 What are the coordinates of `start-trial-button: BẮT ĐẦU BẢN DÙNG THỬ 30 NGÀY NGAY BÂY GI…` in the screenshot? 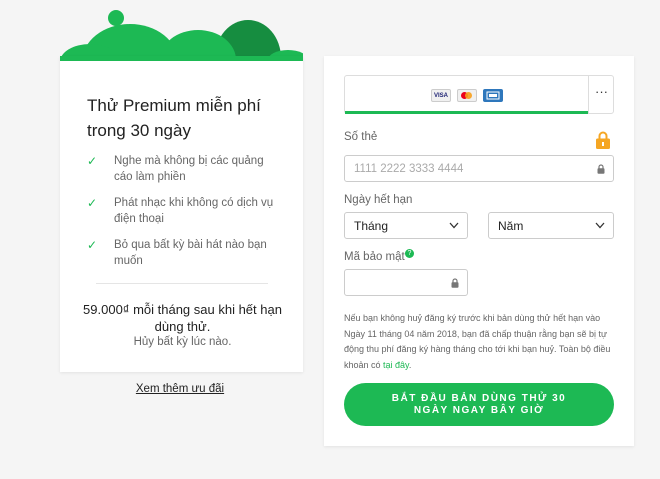 It's located at (479, 404).